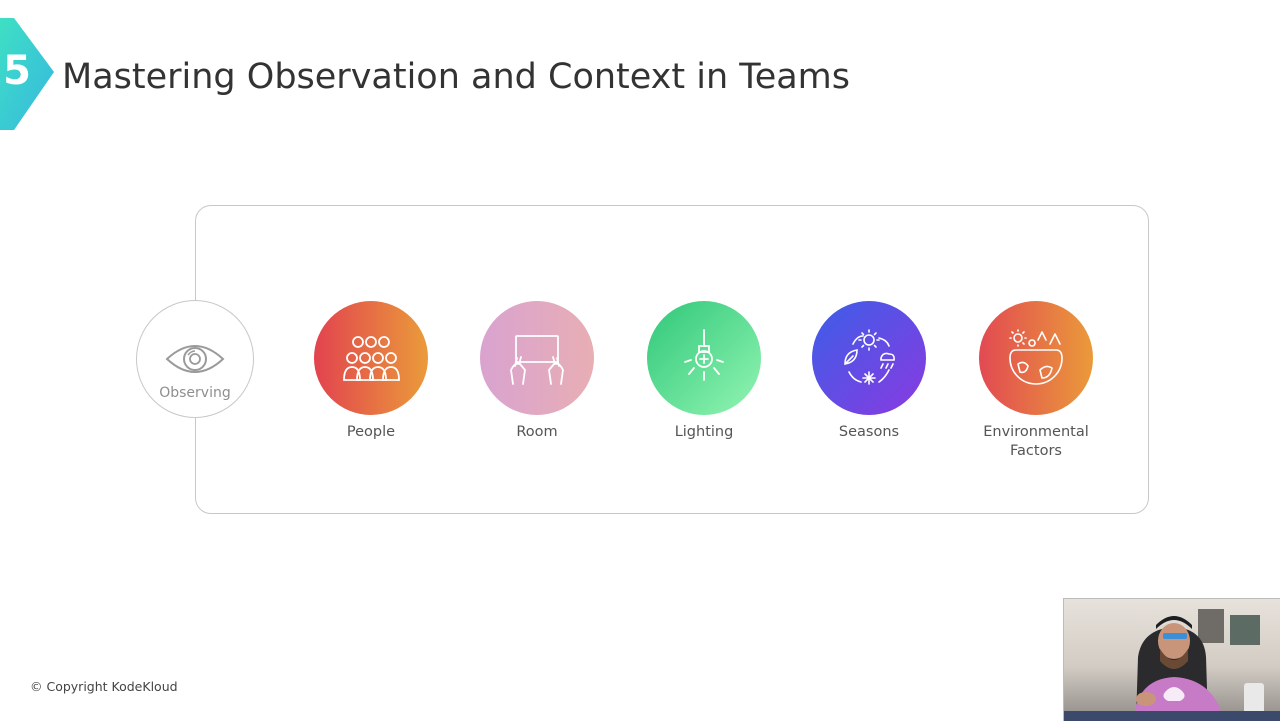  What do you see at coordinates (17, 71) in the screenshot?
I see `section-number: 5` at bounding box center [17, 71].